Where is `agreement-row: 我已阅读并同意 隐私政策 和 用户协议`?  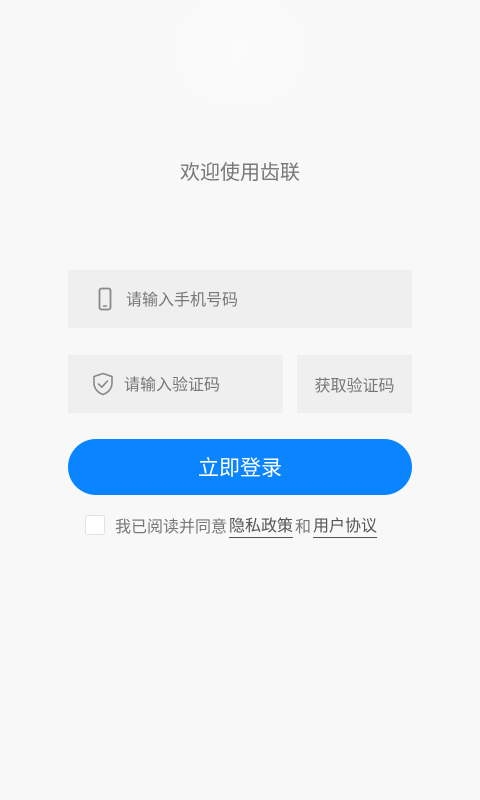 agreement-row: 我已阅读并同意 隐私政策 和 用户协议 is located at coordinates (232, 525).